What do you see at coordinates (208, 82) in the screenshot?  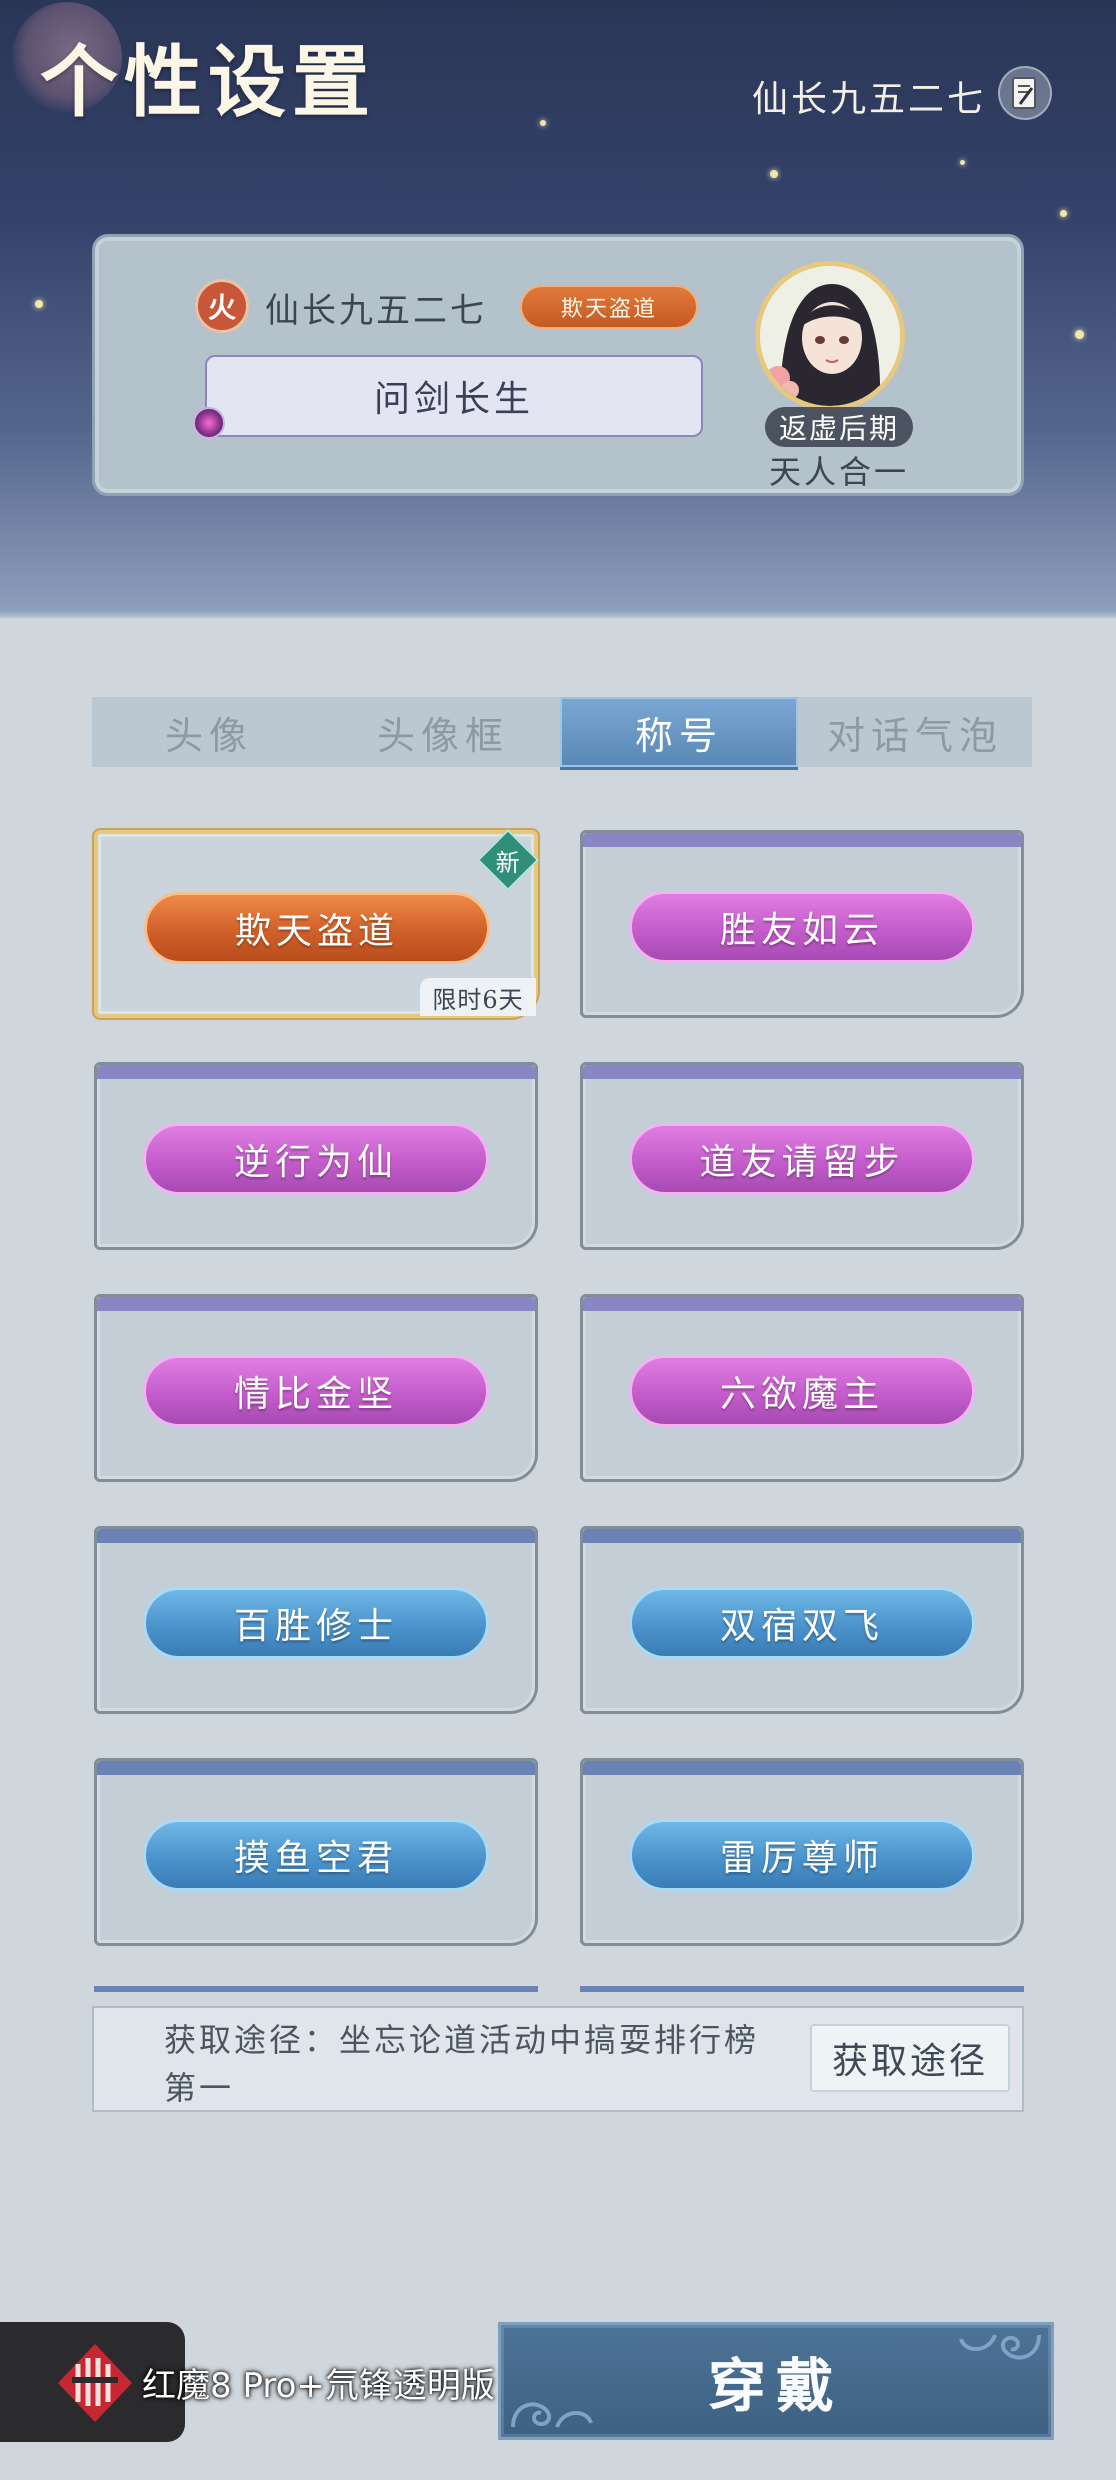 I see `page-title: 个性设置` at bounding box center [208, 82].